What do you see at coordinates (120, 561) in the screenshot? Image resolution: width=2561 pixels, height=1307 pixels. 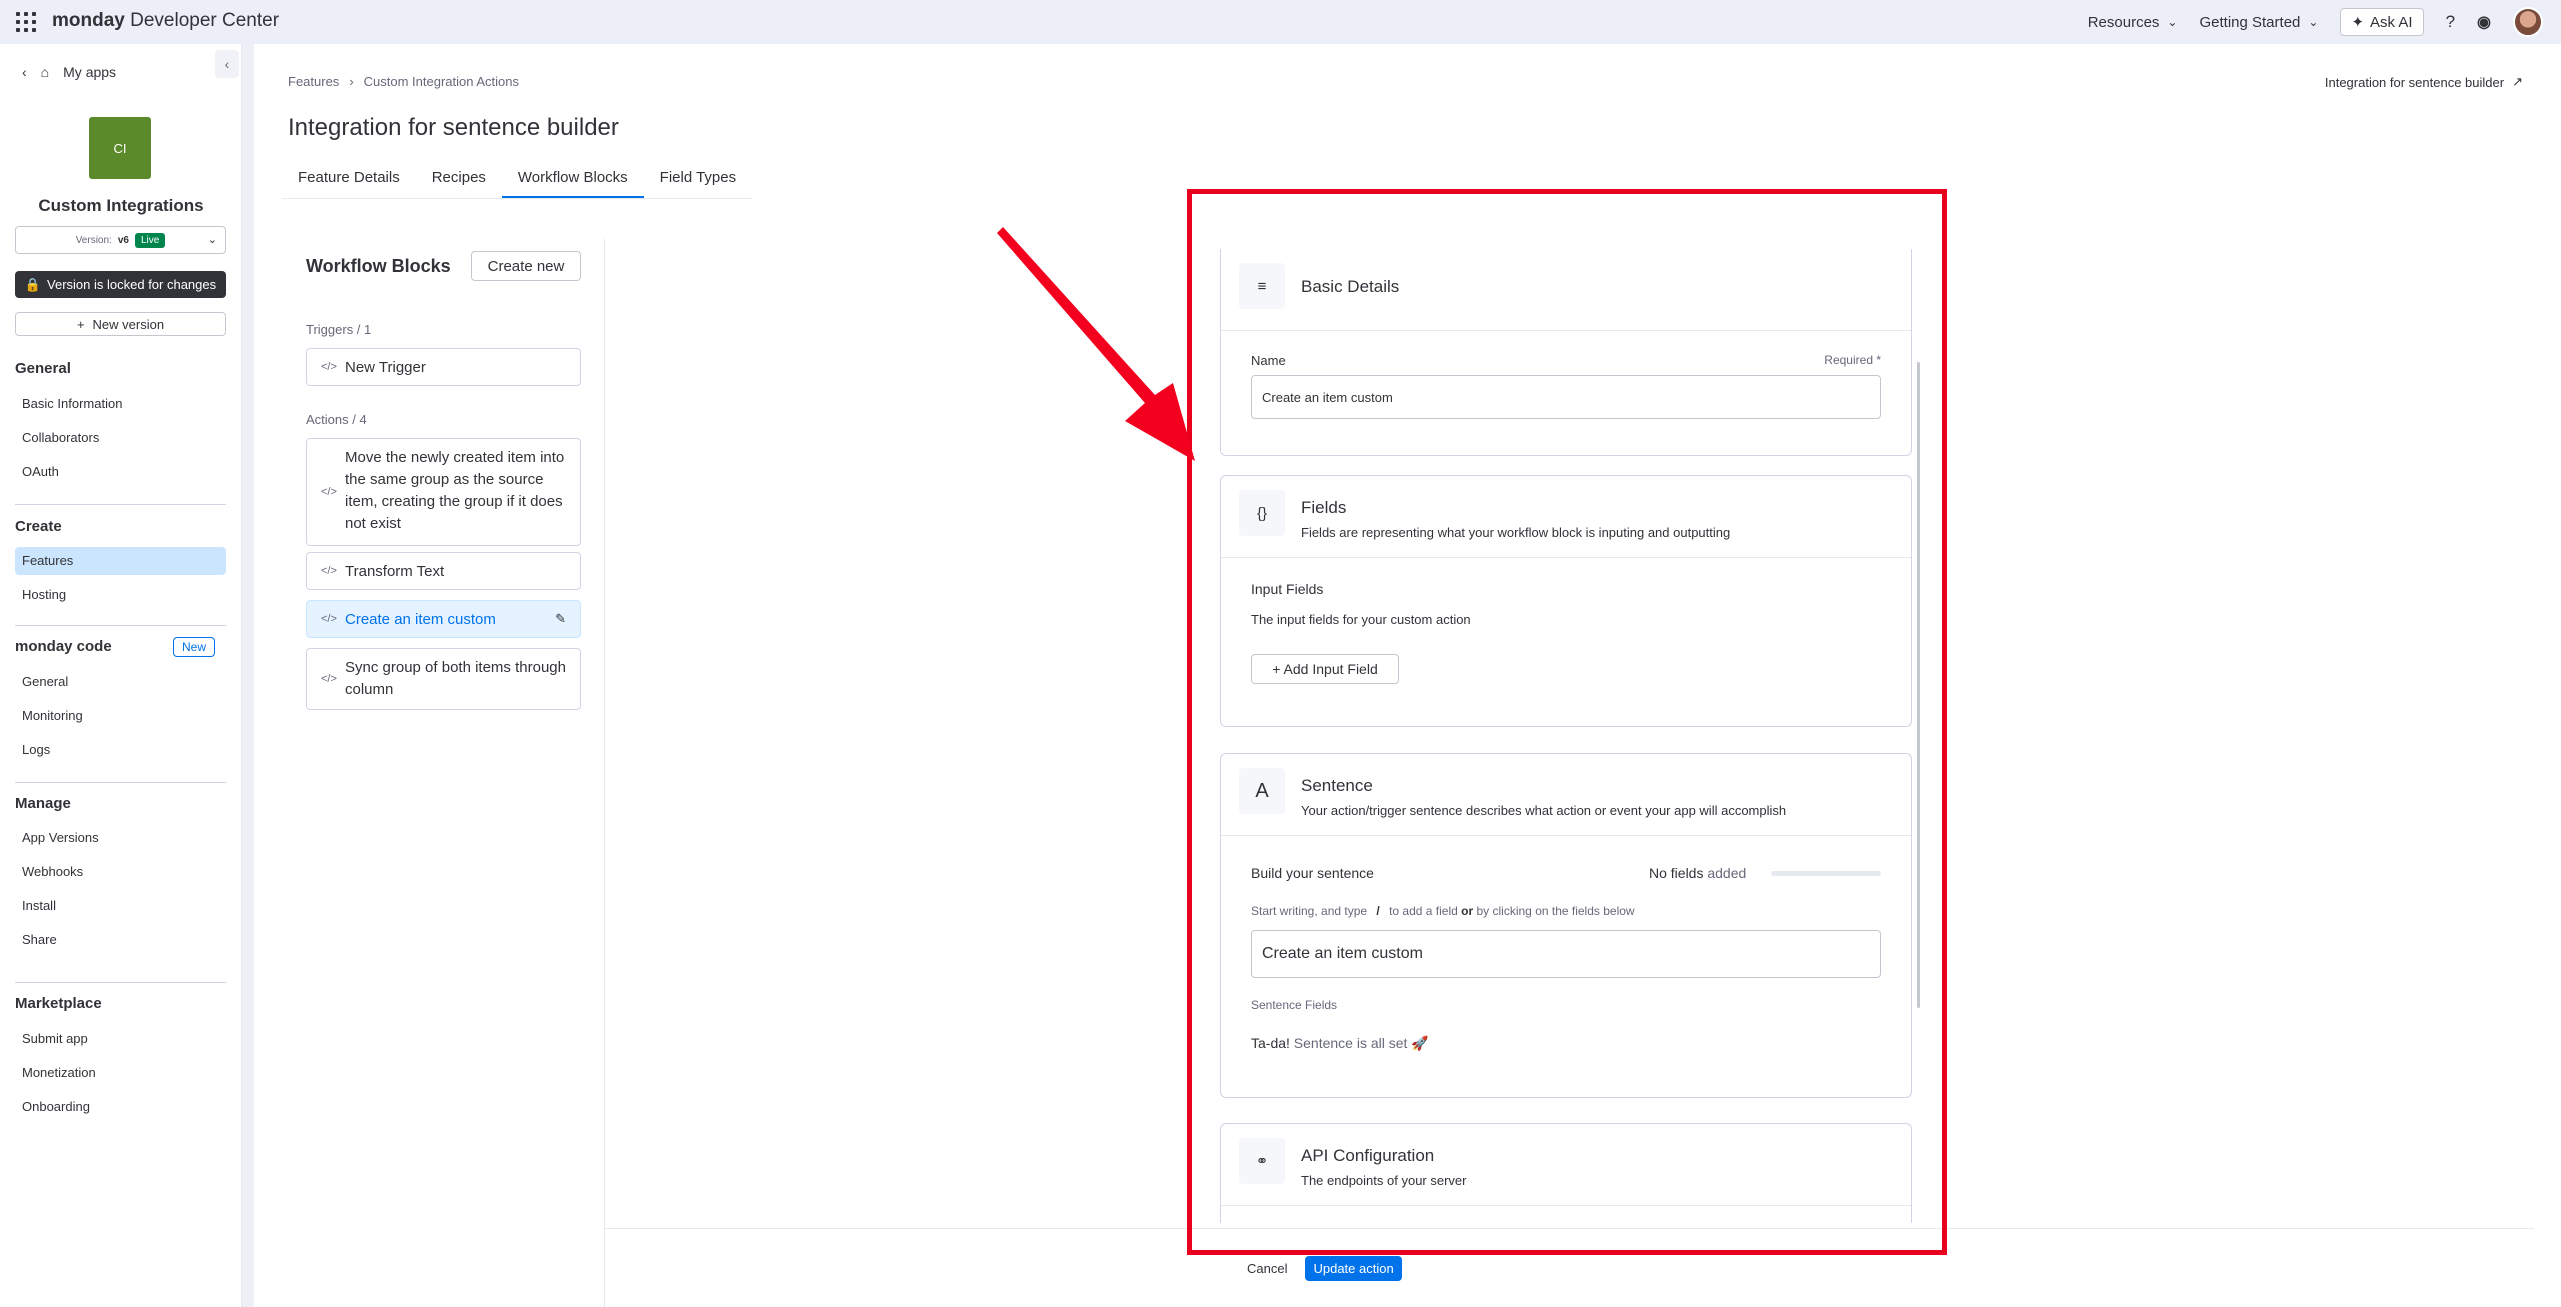 I see `sidebar-item-features: Features` at bounding box center [120, 561].